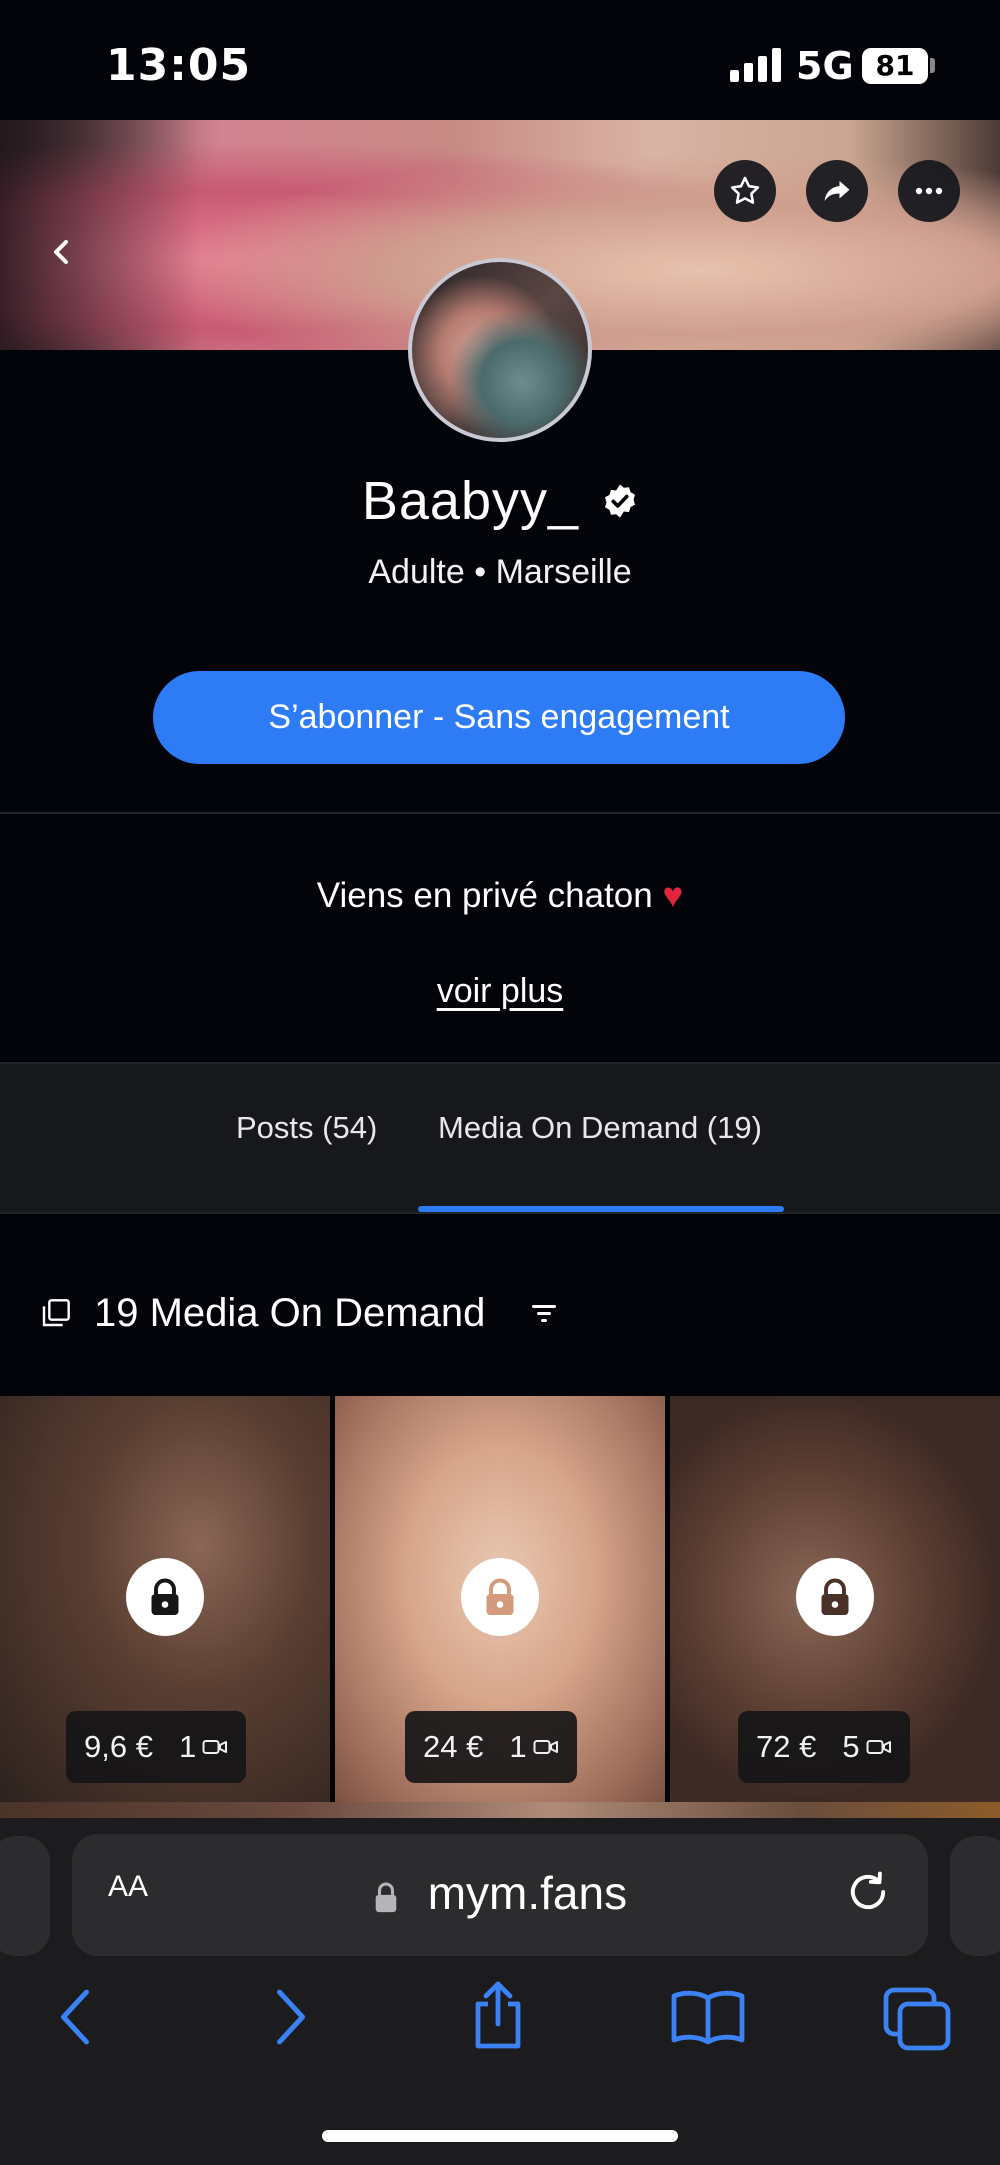  I want to click on star-icon, so click(745, 190).